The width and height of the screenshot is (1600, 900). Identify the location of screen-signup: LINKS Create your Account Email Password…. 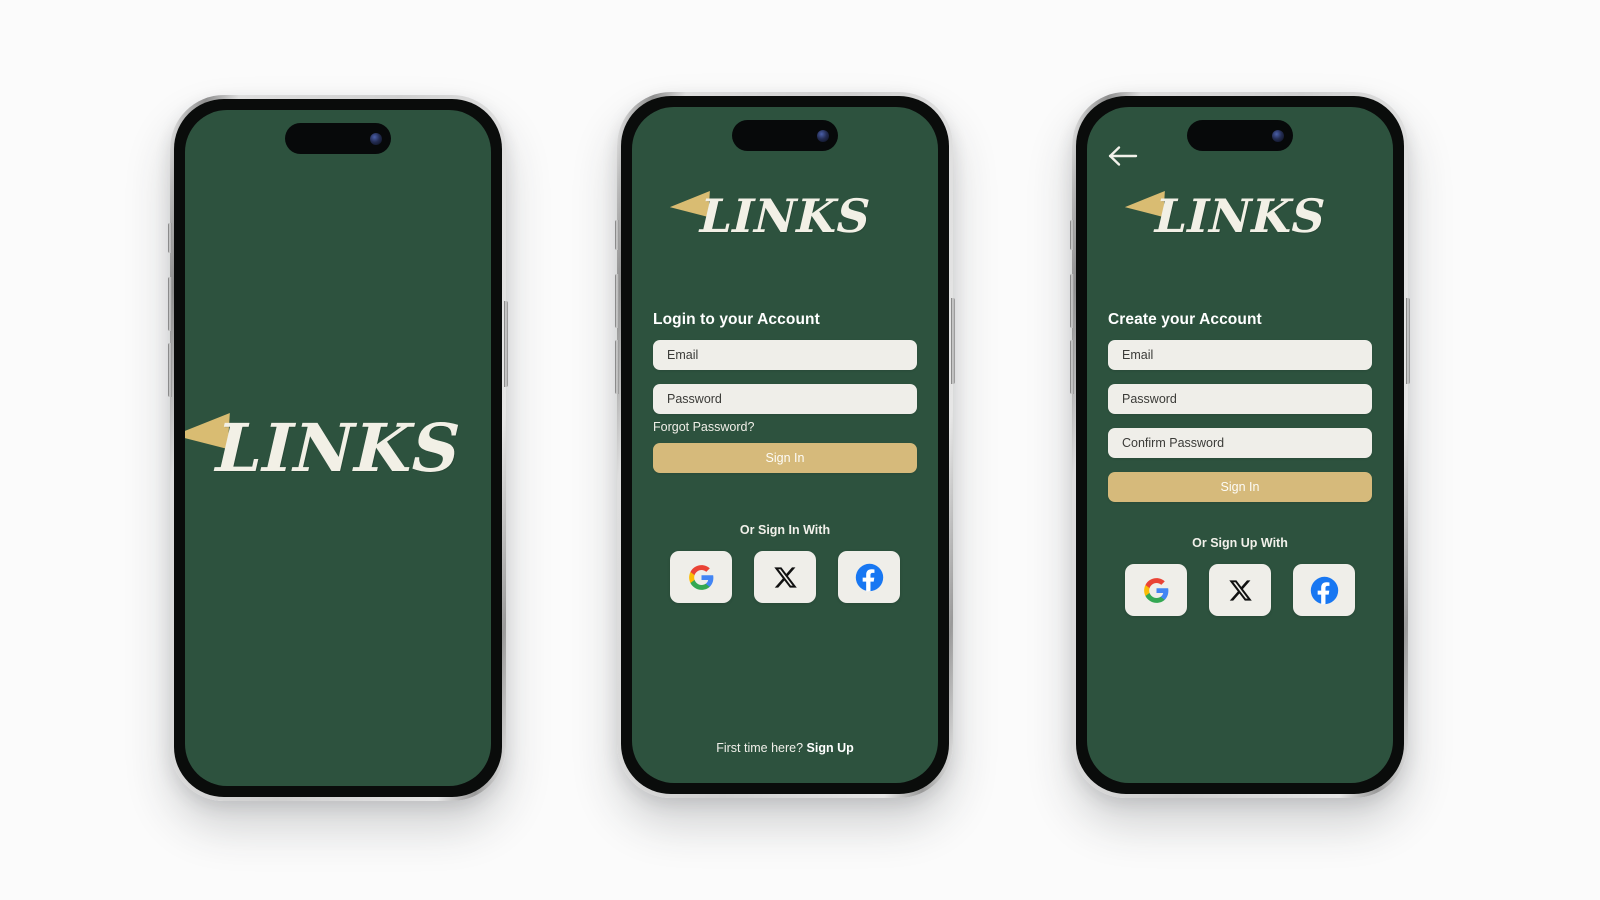
(1240, 445).